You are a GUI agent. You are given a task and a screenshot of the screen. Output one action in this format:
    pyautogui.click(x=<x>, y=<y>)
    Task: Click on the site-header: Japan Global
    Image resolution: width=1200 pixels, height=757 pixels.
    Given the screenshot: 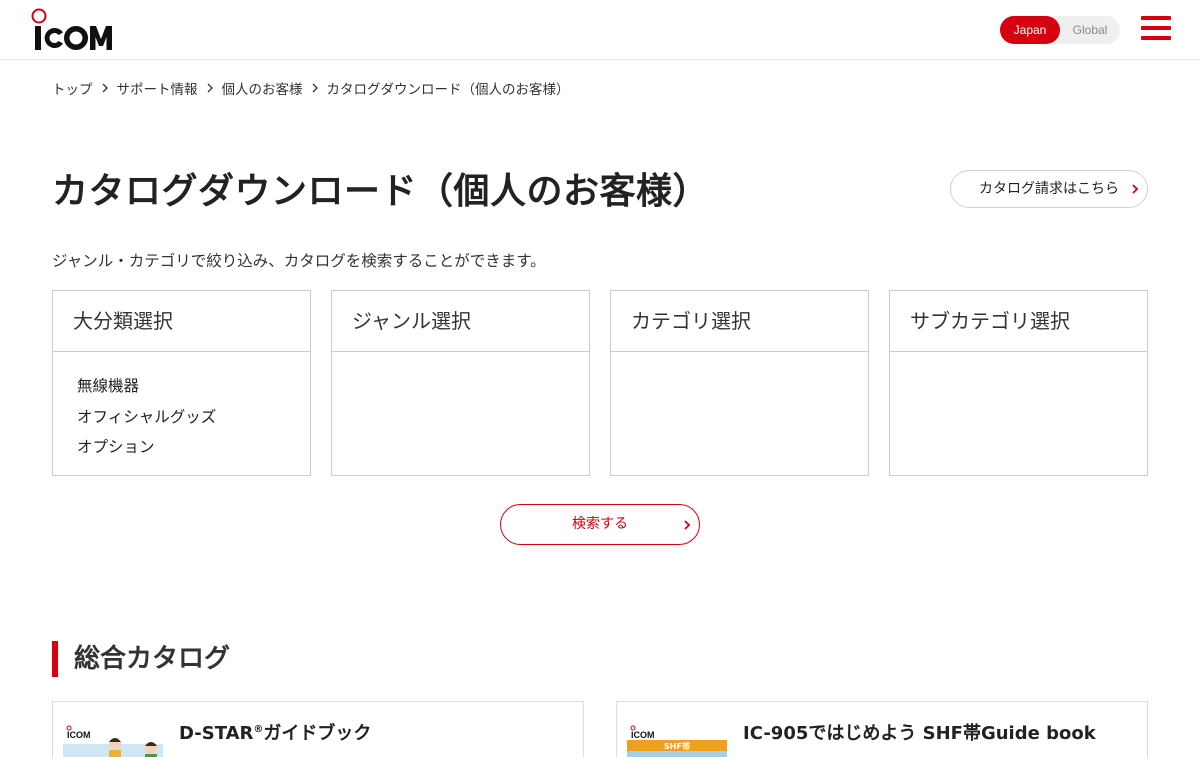 What is the action you would take?
    pyautogui.click(x=600, y=30)
    